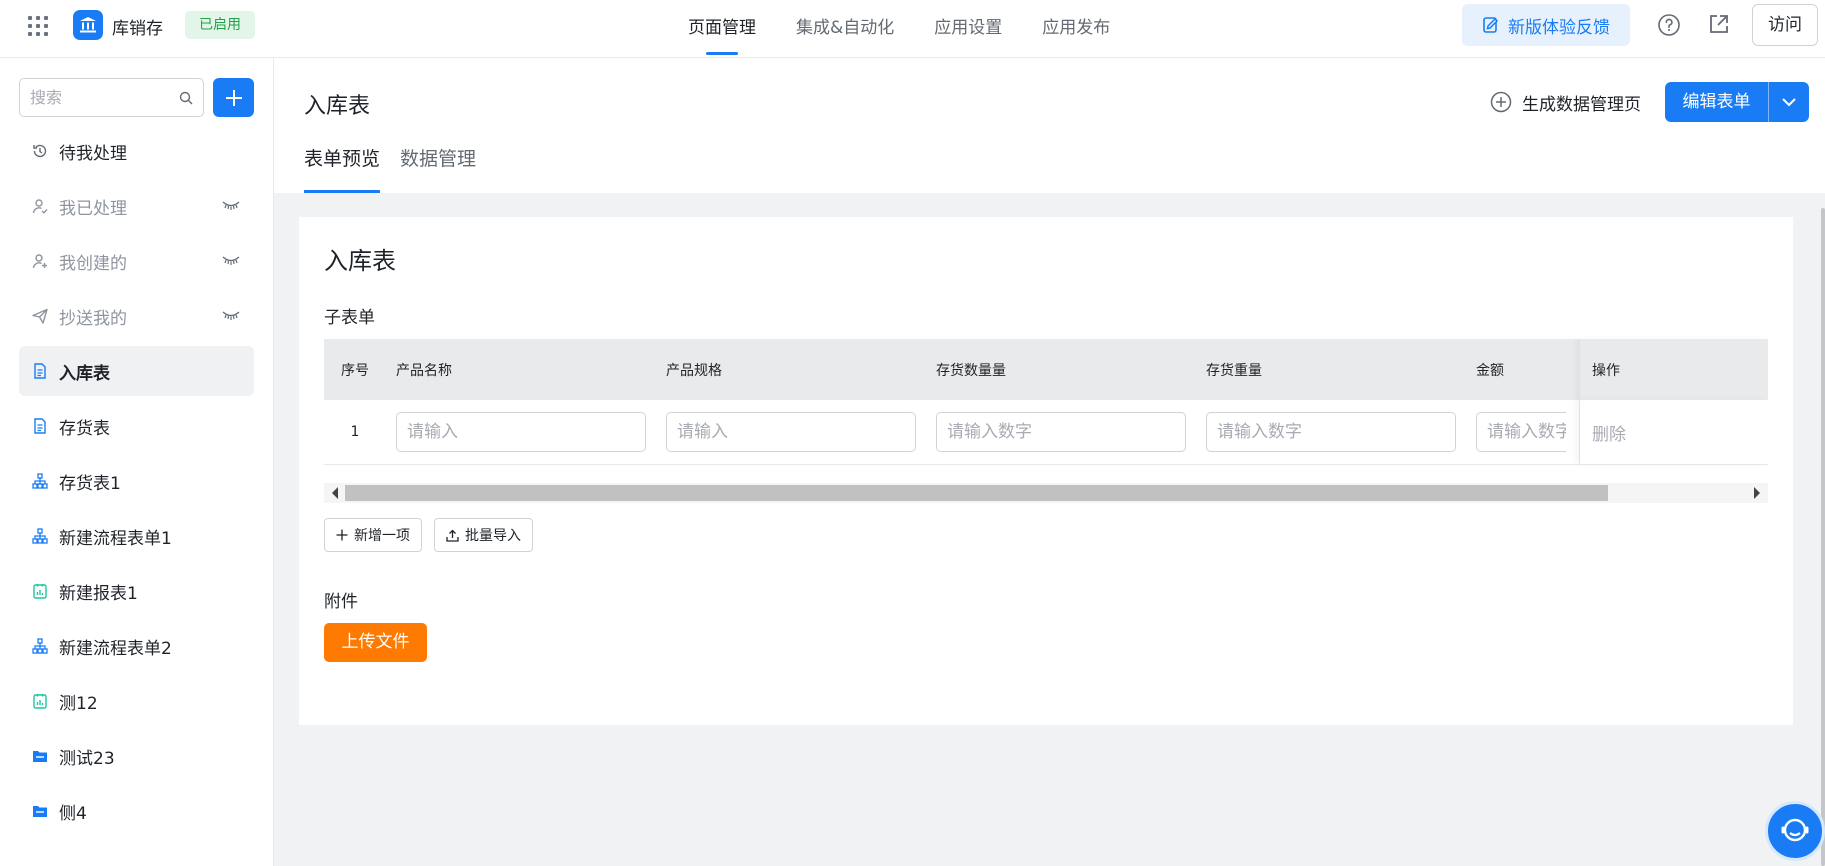  Describe the element at coordinates (39, 261) in the screenshot. I see `user-add-icon` at that location.